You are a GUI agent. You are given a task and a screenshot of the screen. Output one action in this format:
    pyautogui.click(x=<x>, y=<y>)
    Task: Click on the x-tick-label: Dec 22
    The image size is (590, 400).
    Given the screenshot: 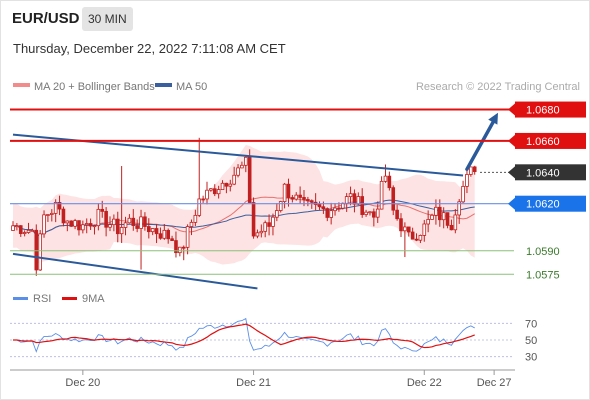 What is the action you would take?
    pyautogui.click(x=424, y=383)
    